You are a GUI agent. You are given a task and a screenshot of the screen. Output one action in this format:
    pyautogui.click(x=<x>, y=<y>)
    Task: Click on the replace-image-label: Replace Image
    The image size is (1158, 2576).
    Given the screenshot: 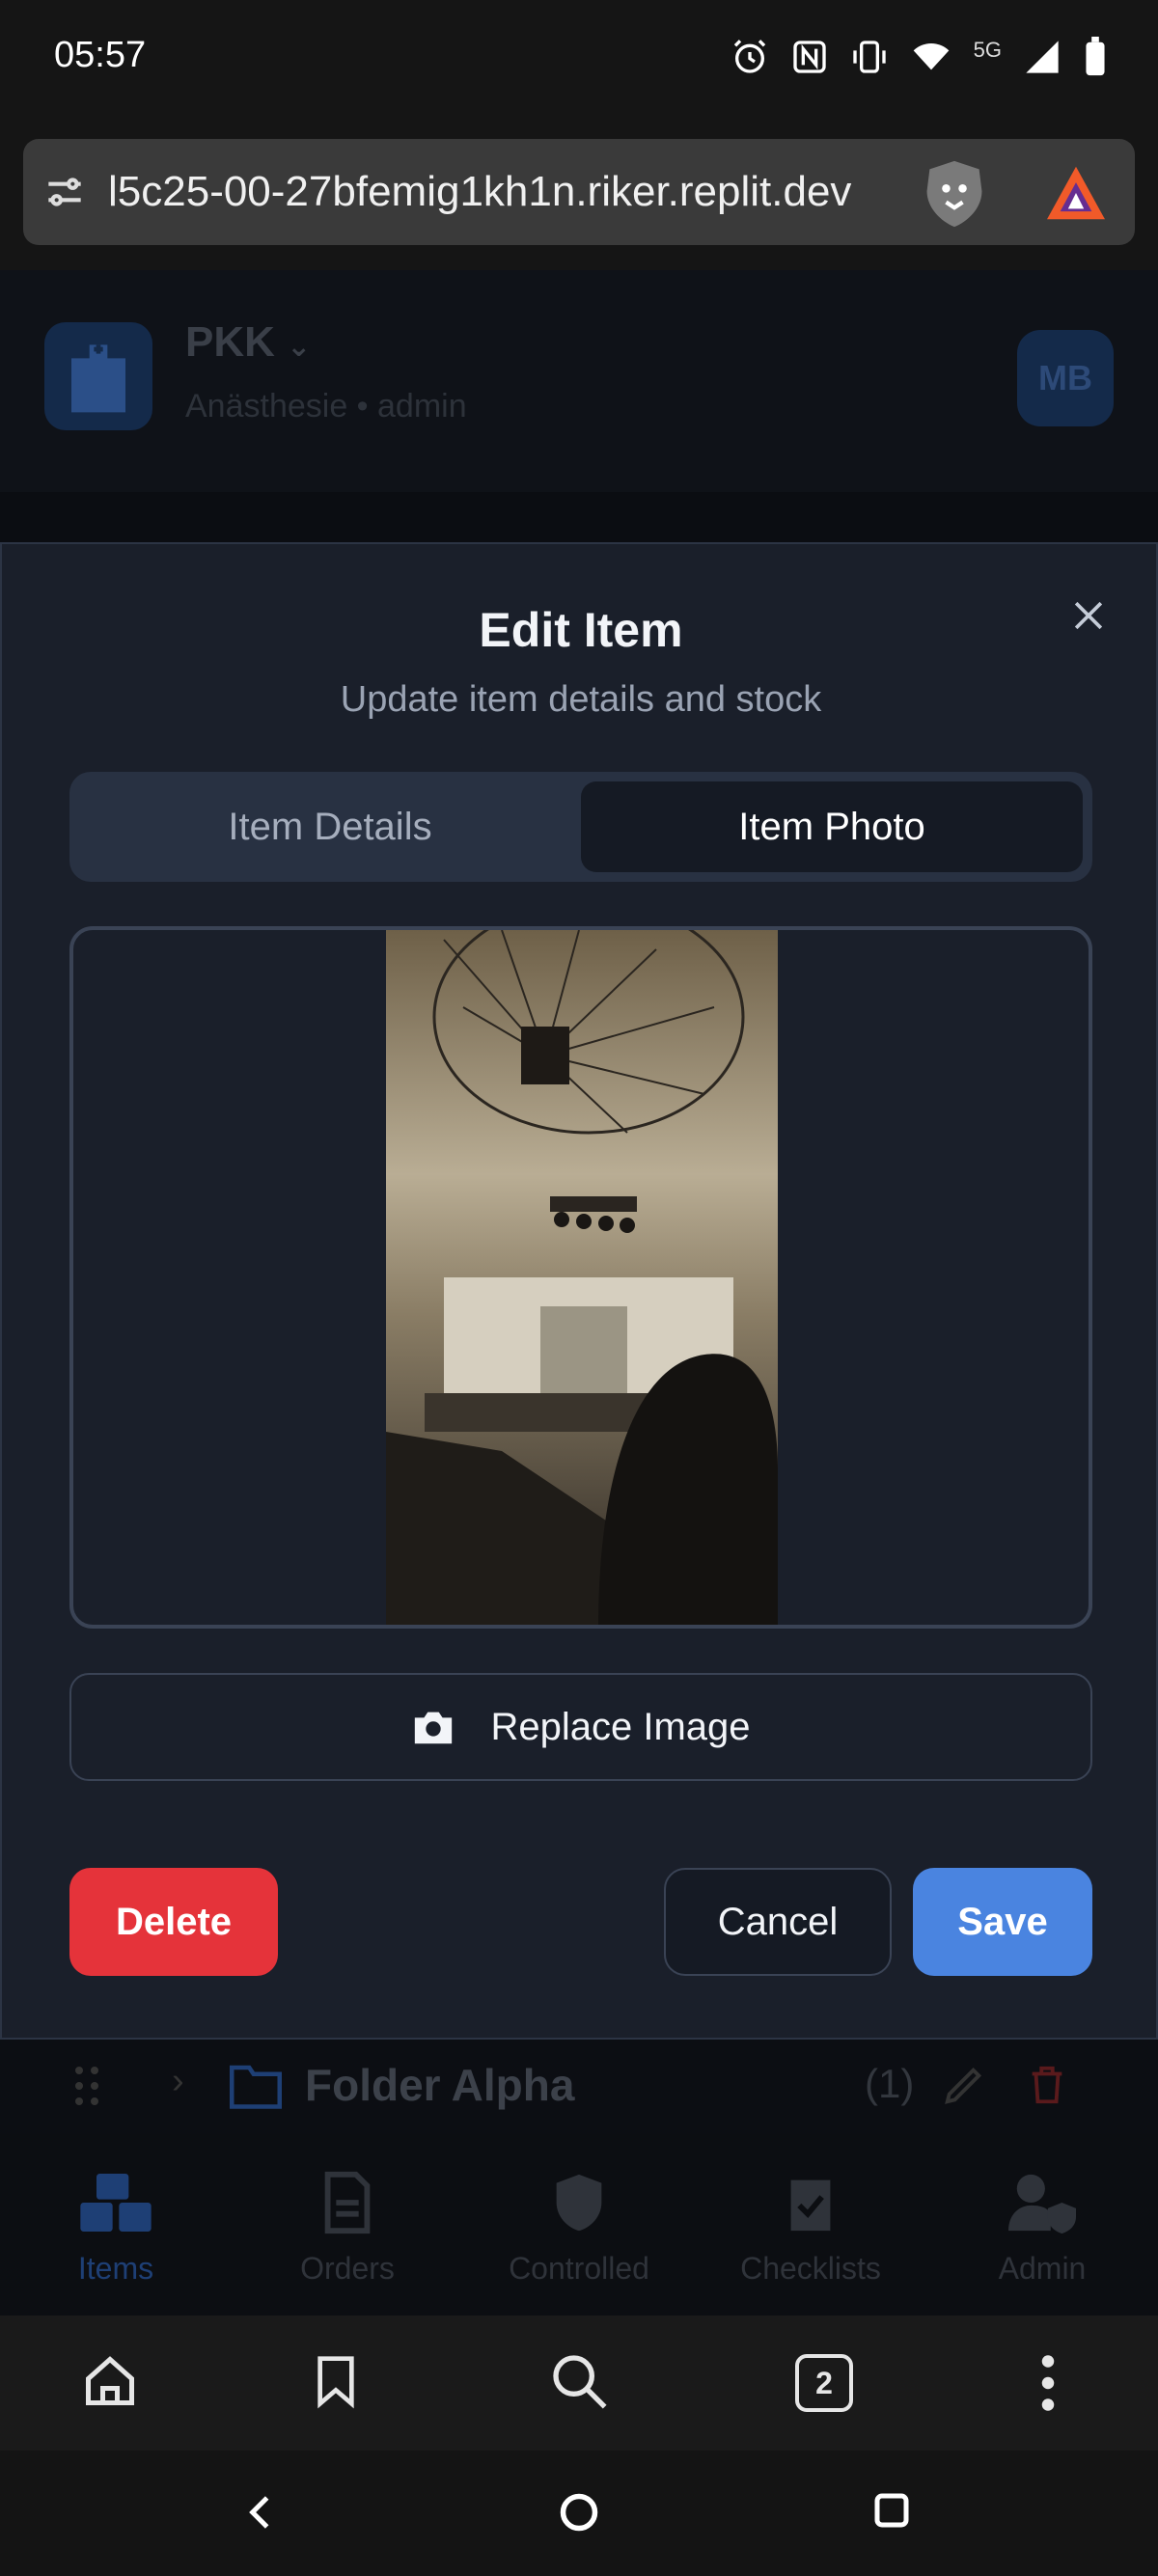 What is the action you would take?
    pyautogui.click(x=620, y=1726)
    